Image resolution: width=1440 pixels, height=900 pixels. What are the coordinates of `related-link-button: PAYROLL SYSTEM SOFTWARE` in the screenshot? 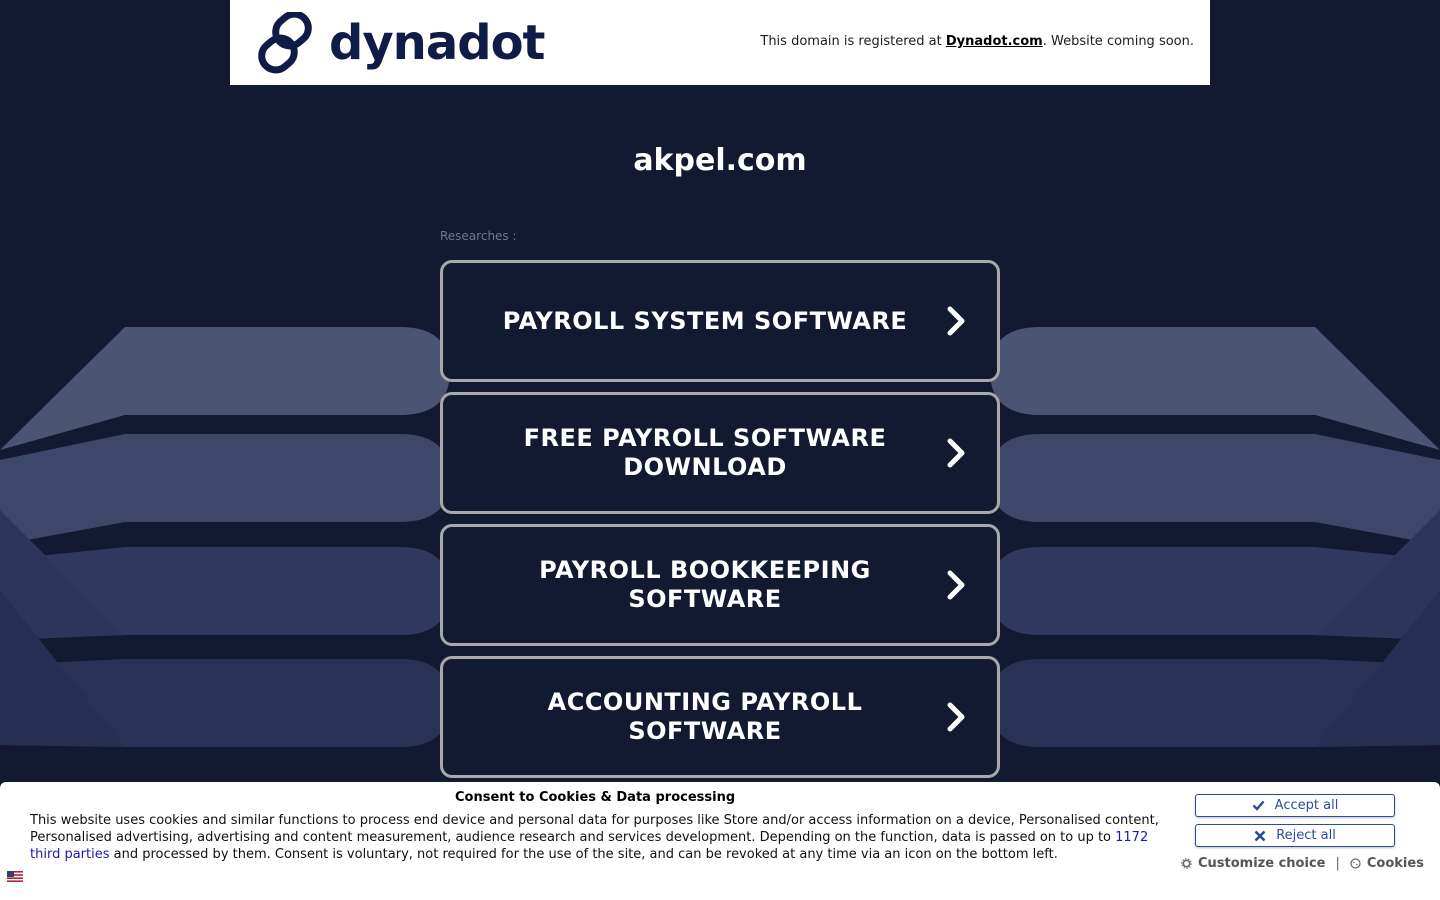 It's located at (720, 321).